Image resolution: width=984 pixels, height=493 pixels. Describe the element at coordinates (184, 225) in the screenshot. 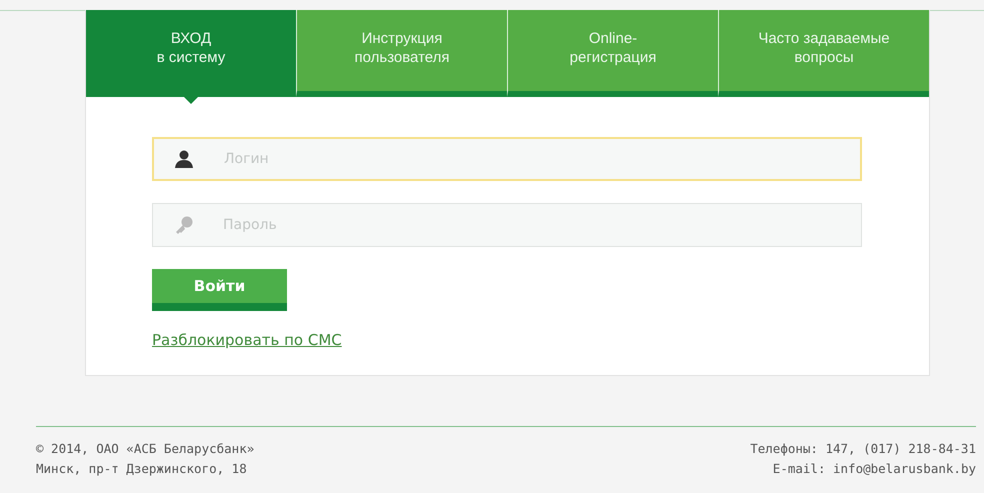

I see `key-icon` at that location.